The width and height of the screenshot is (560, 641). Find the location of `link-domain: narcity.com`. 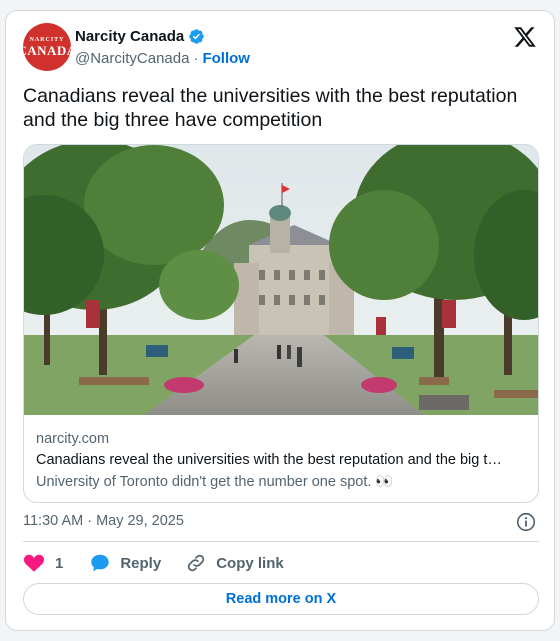

link-domain: narcity.com is located at coordinates (73, 439).